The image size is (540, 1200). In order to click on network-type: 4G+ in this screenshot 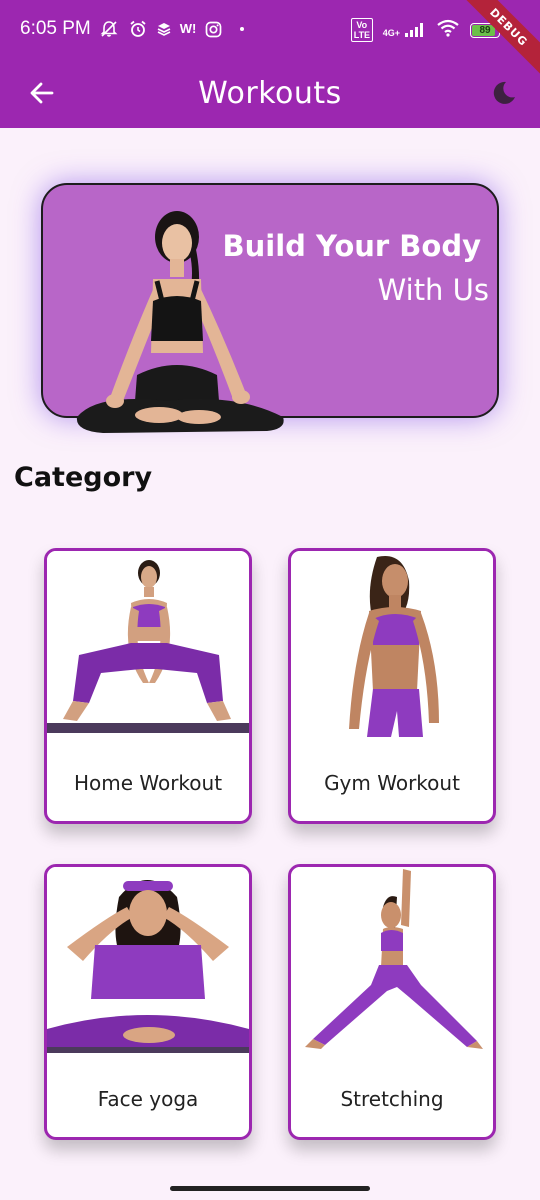, I will do `click(391, 33)`.